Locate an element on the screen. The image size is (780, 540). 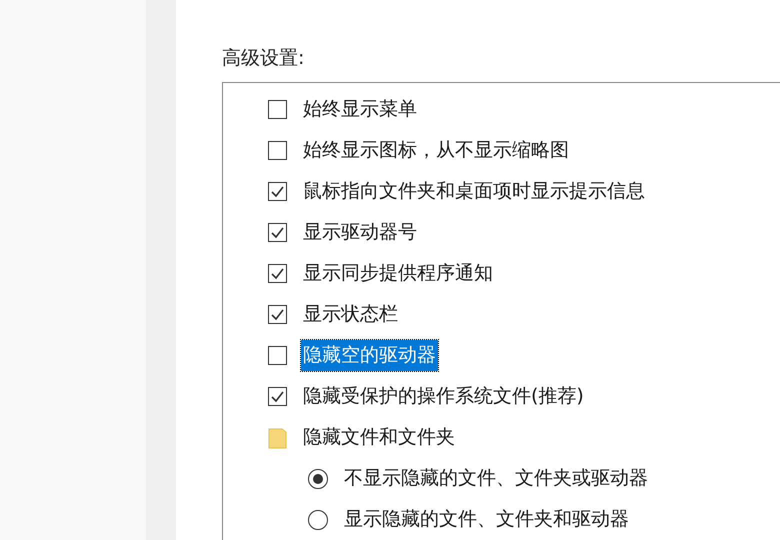
setting-label: 显示驱动器号 is located at coordinates (360, 232).